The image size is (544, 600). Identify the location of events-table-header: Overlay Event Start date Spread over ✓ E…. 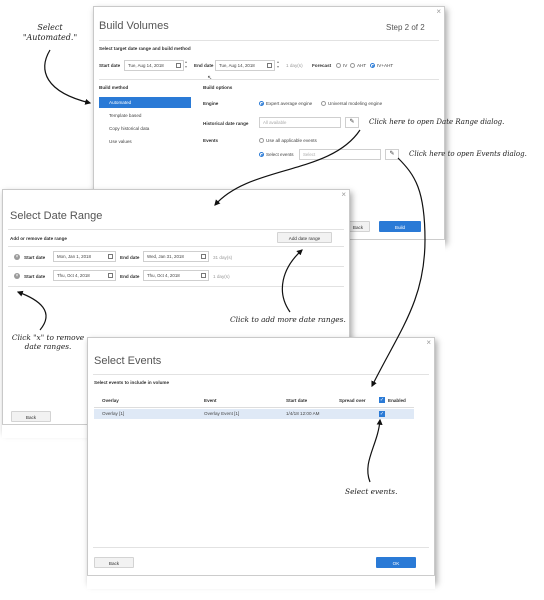
(254, 401).